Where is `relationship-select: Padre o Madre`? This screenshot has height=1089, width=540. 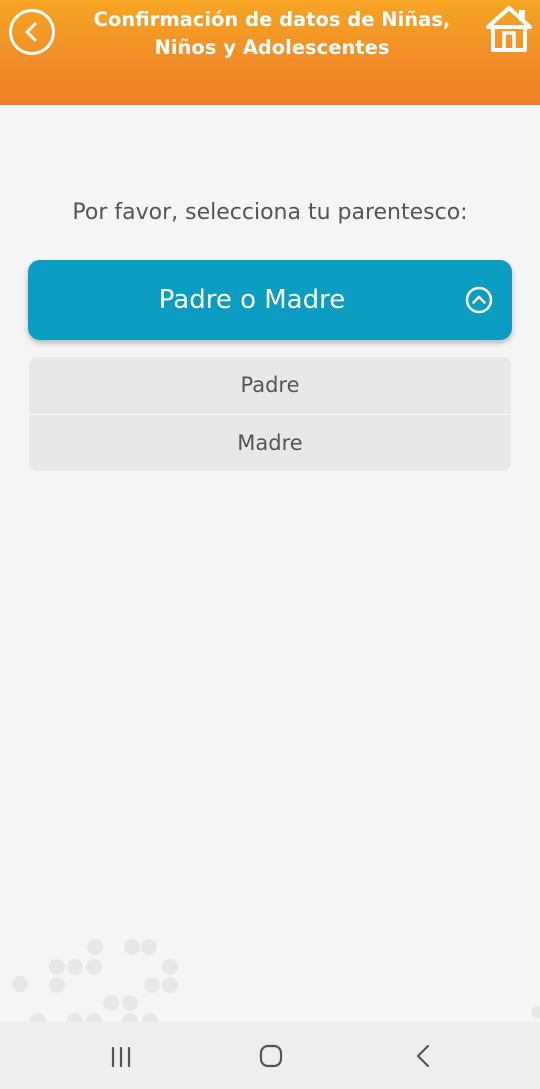
relationship-select: Padre o Madre is located at coordinates (270, 300).